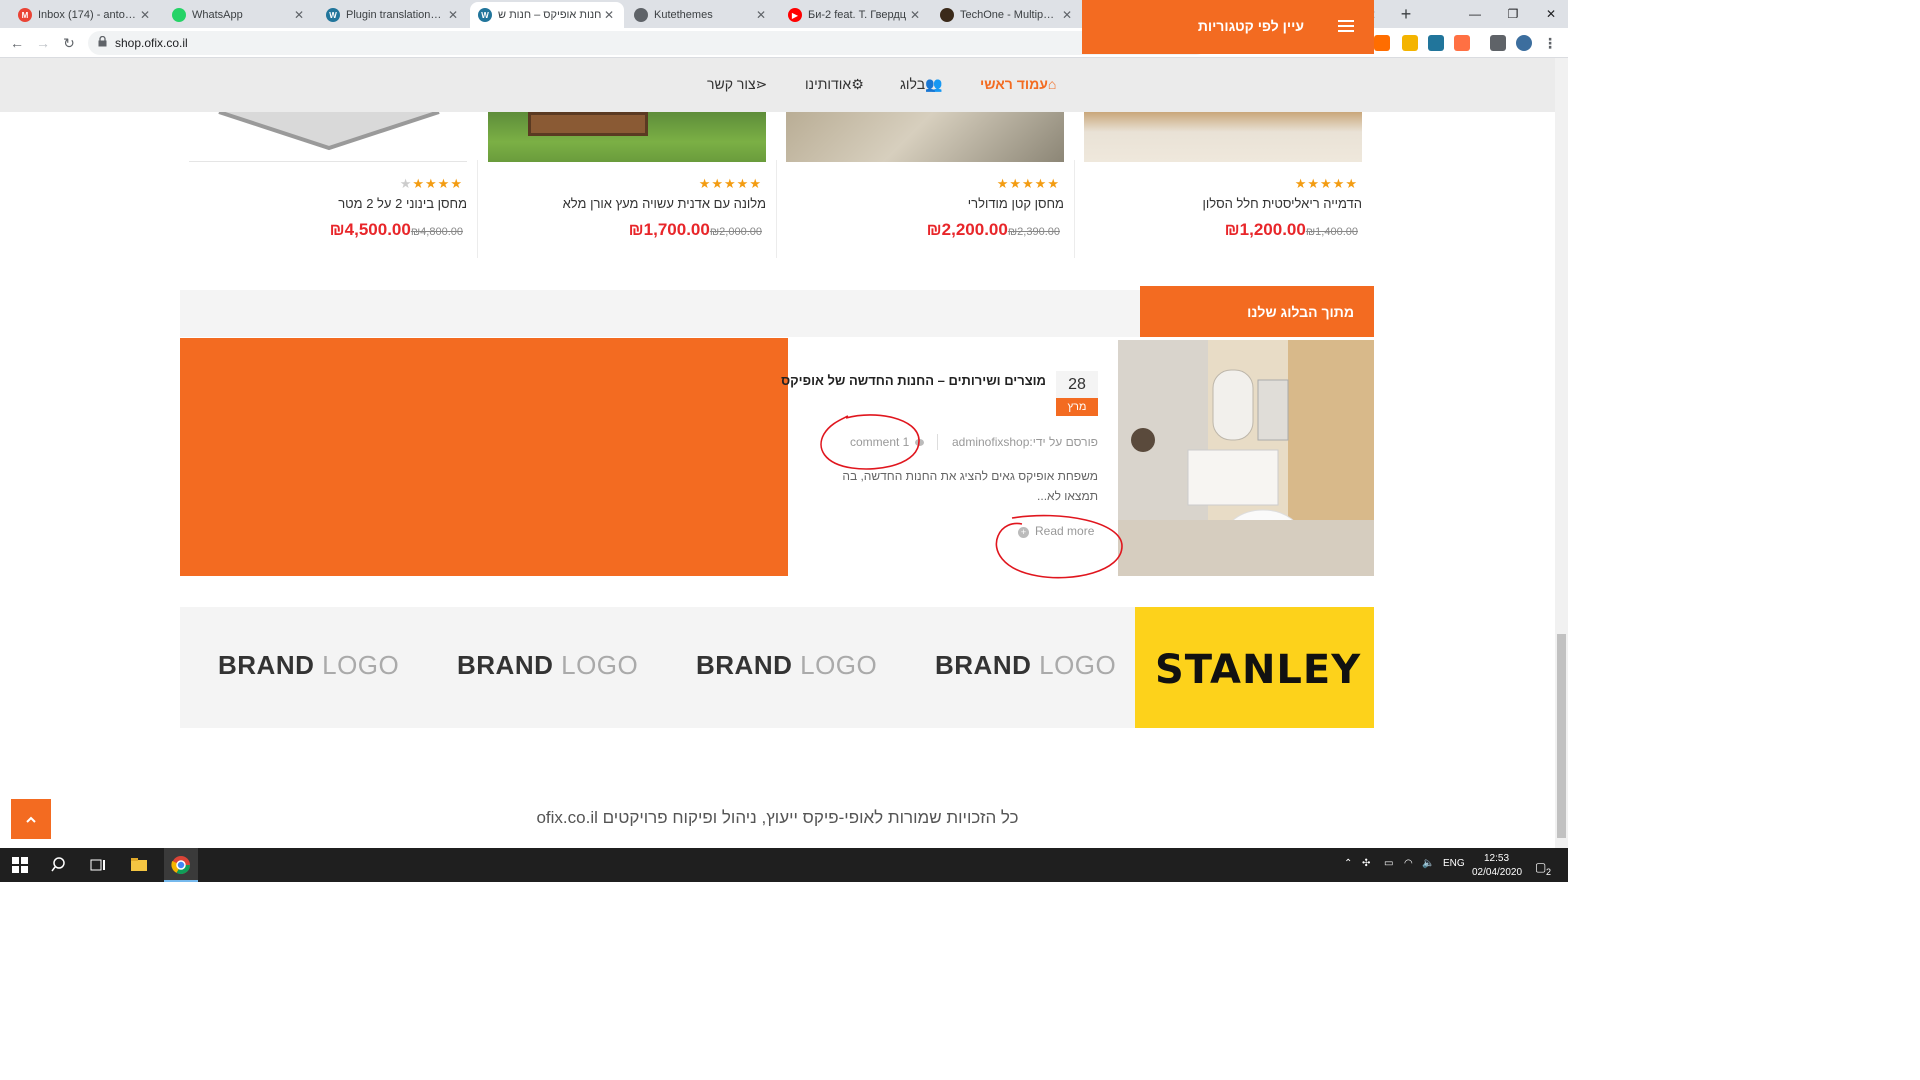 Image resolution: width=1920 pixels, height=1080 pixels. I want to click on chrome-taskbar-button, so click(181, 865).